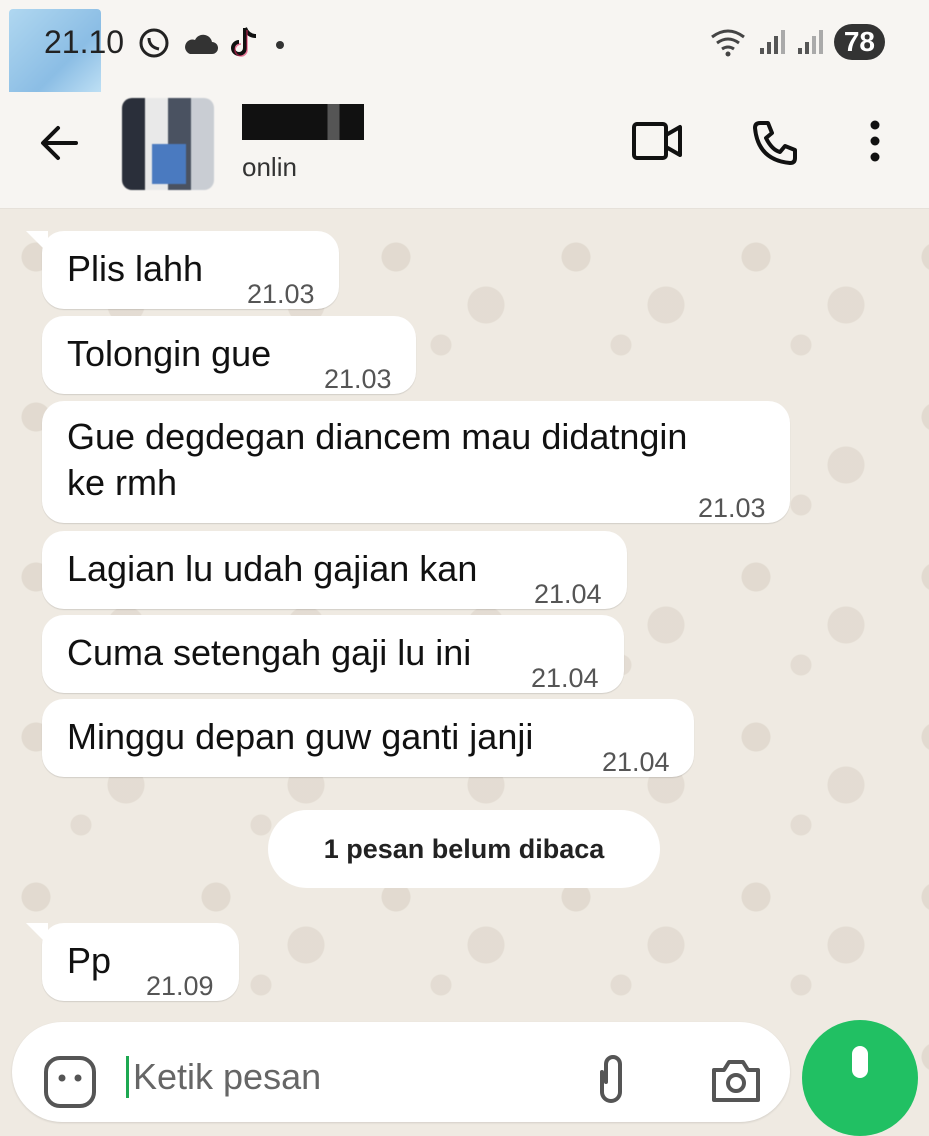 This screenshot has height=1136, width=929. I want to click on contact-avatar, so click(168, 144).